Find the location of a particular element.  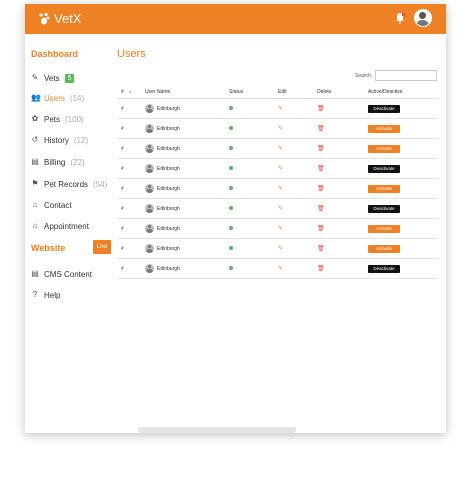

sidebar-item-history: ↺ History (12) is located at coordinates (59, 140).